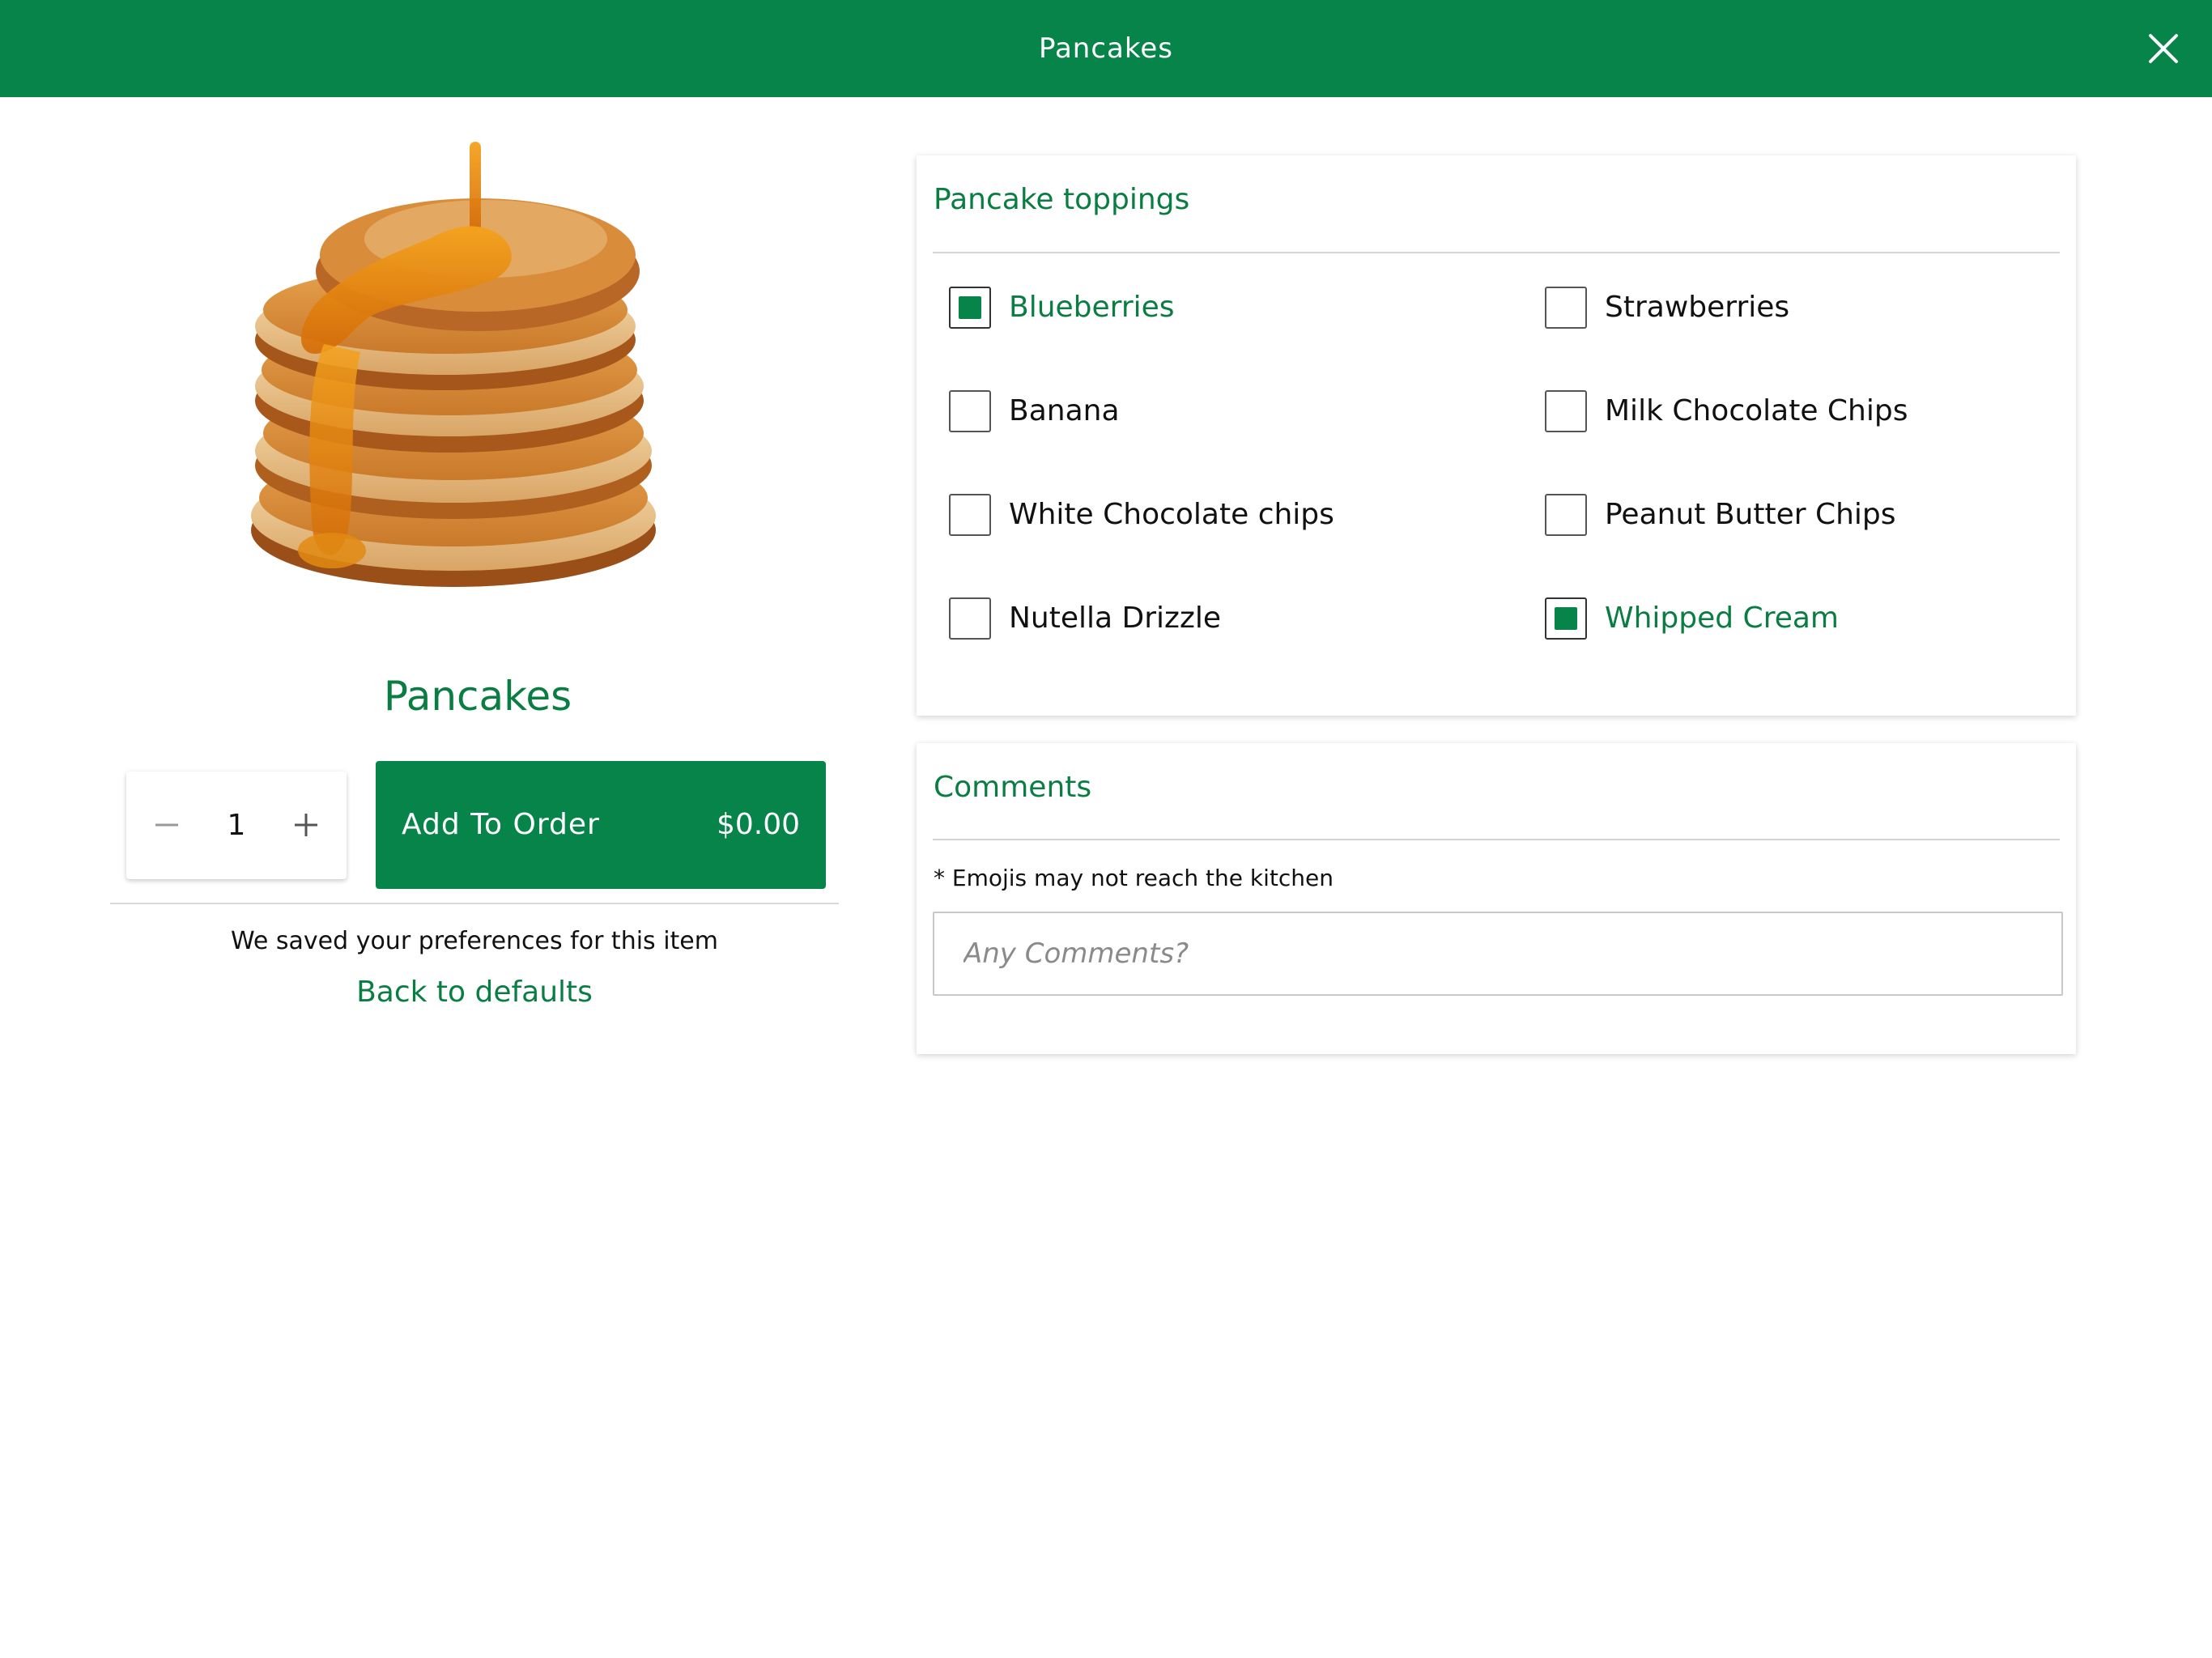  What do you see at coordinates (1750, 514) in the screenshot?
I see `topping-label: Peanut Butter Chips` at bounding box center [1750, 514].